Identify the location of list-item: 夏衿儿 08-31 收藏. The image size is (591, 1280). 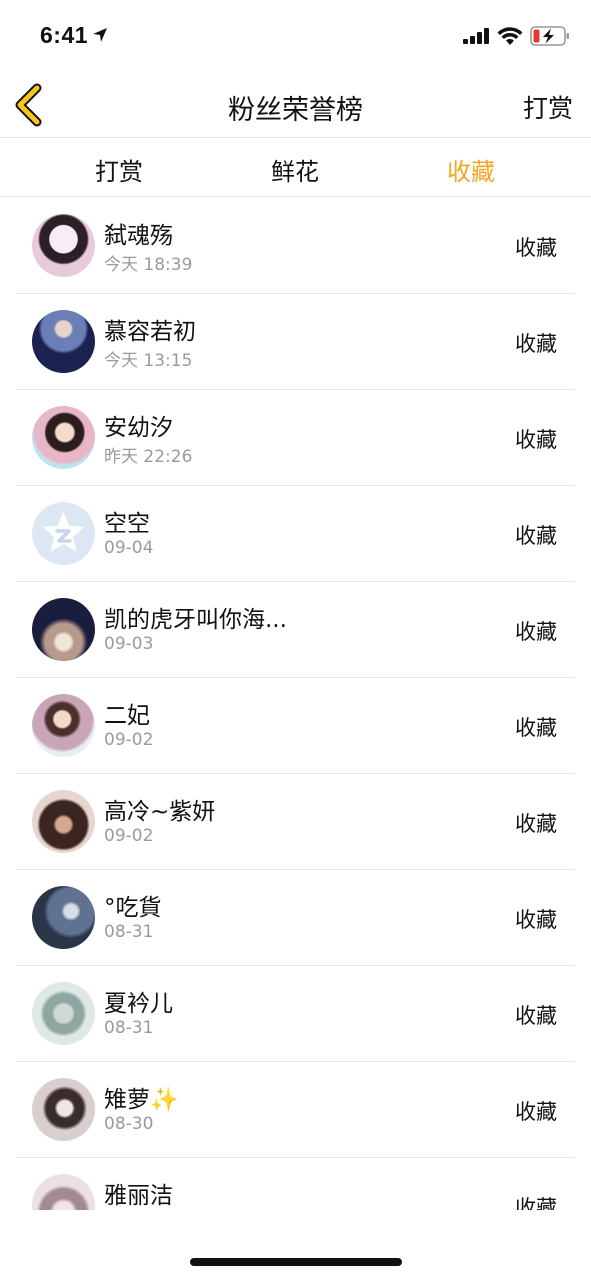
(295, 1014).